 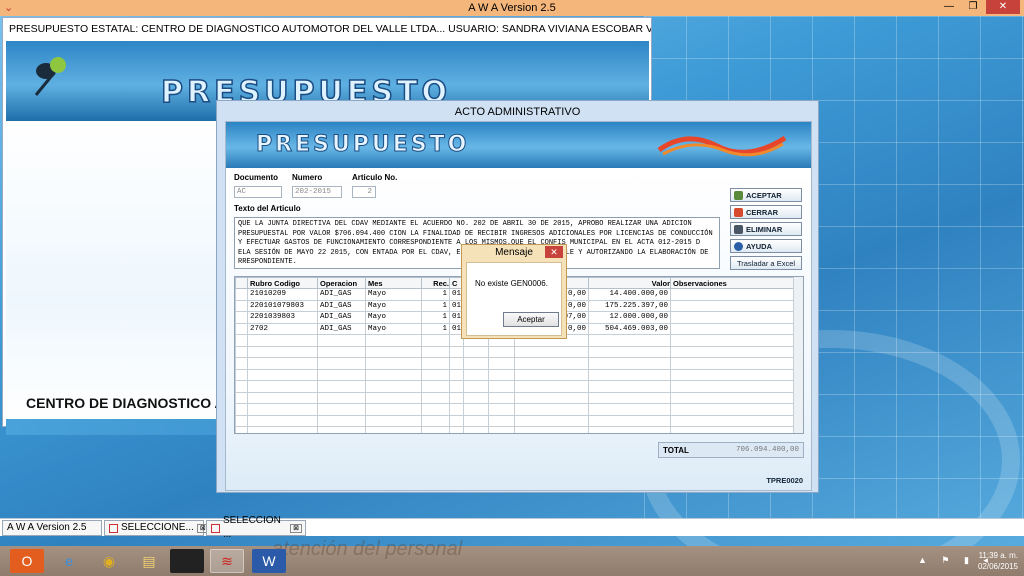 What do you see at coordinates (282, 305) in the screenshot?
I see `table-cell: 220101079803` at bounding box center [282, 305].